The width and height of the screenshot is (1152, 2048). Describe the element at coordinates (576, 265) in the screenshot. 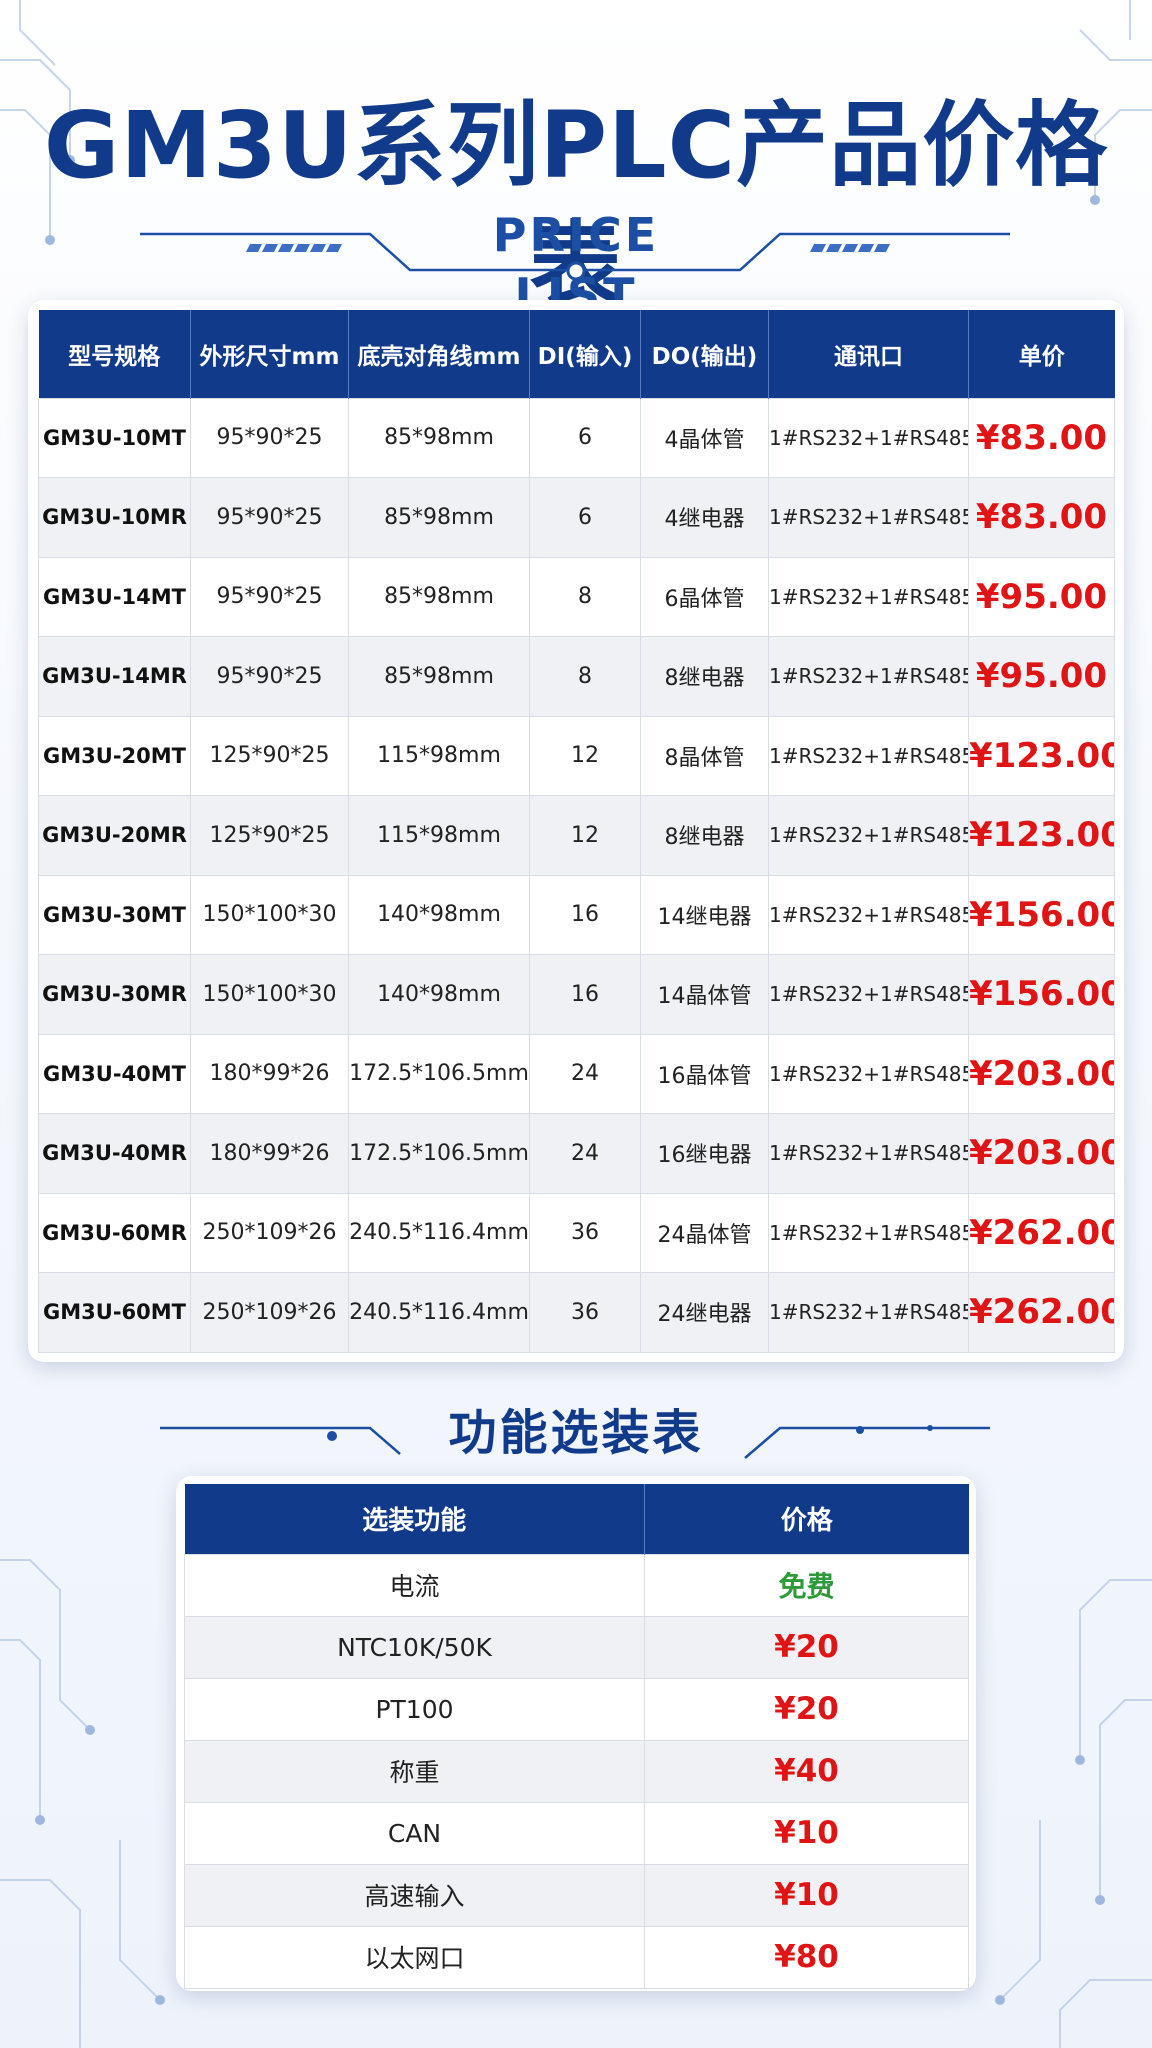

I see `page-subtitle: PRICE LIST` at that location.